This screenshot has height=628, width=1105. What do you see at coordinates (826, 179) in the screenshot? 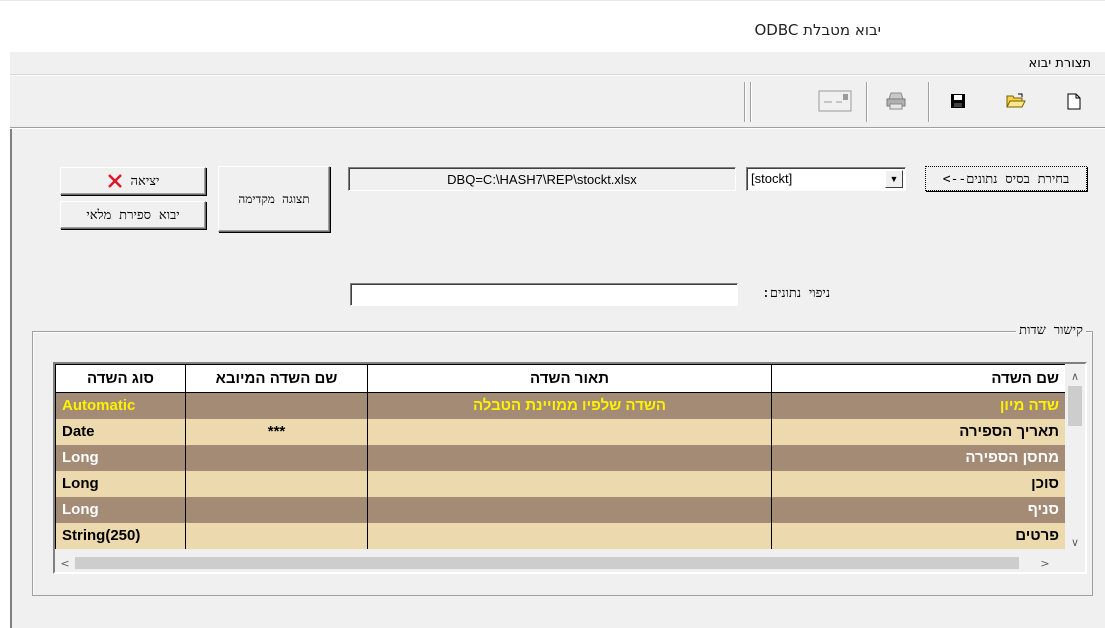
I see `table-combo: [stockt] ▼` at bounding box center [826, 179].